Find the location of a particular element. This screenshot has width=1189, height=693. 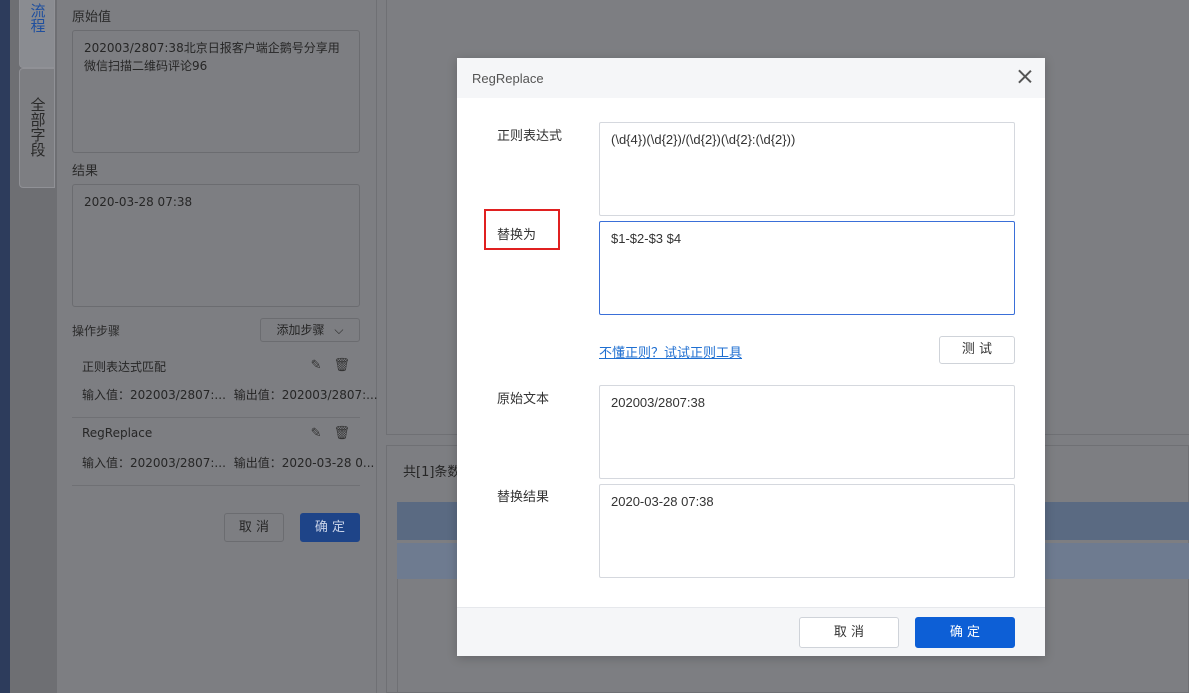

app-edge-strip is located at coordinates (5, 346).